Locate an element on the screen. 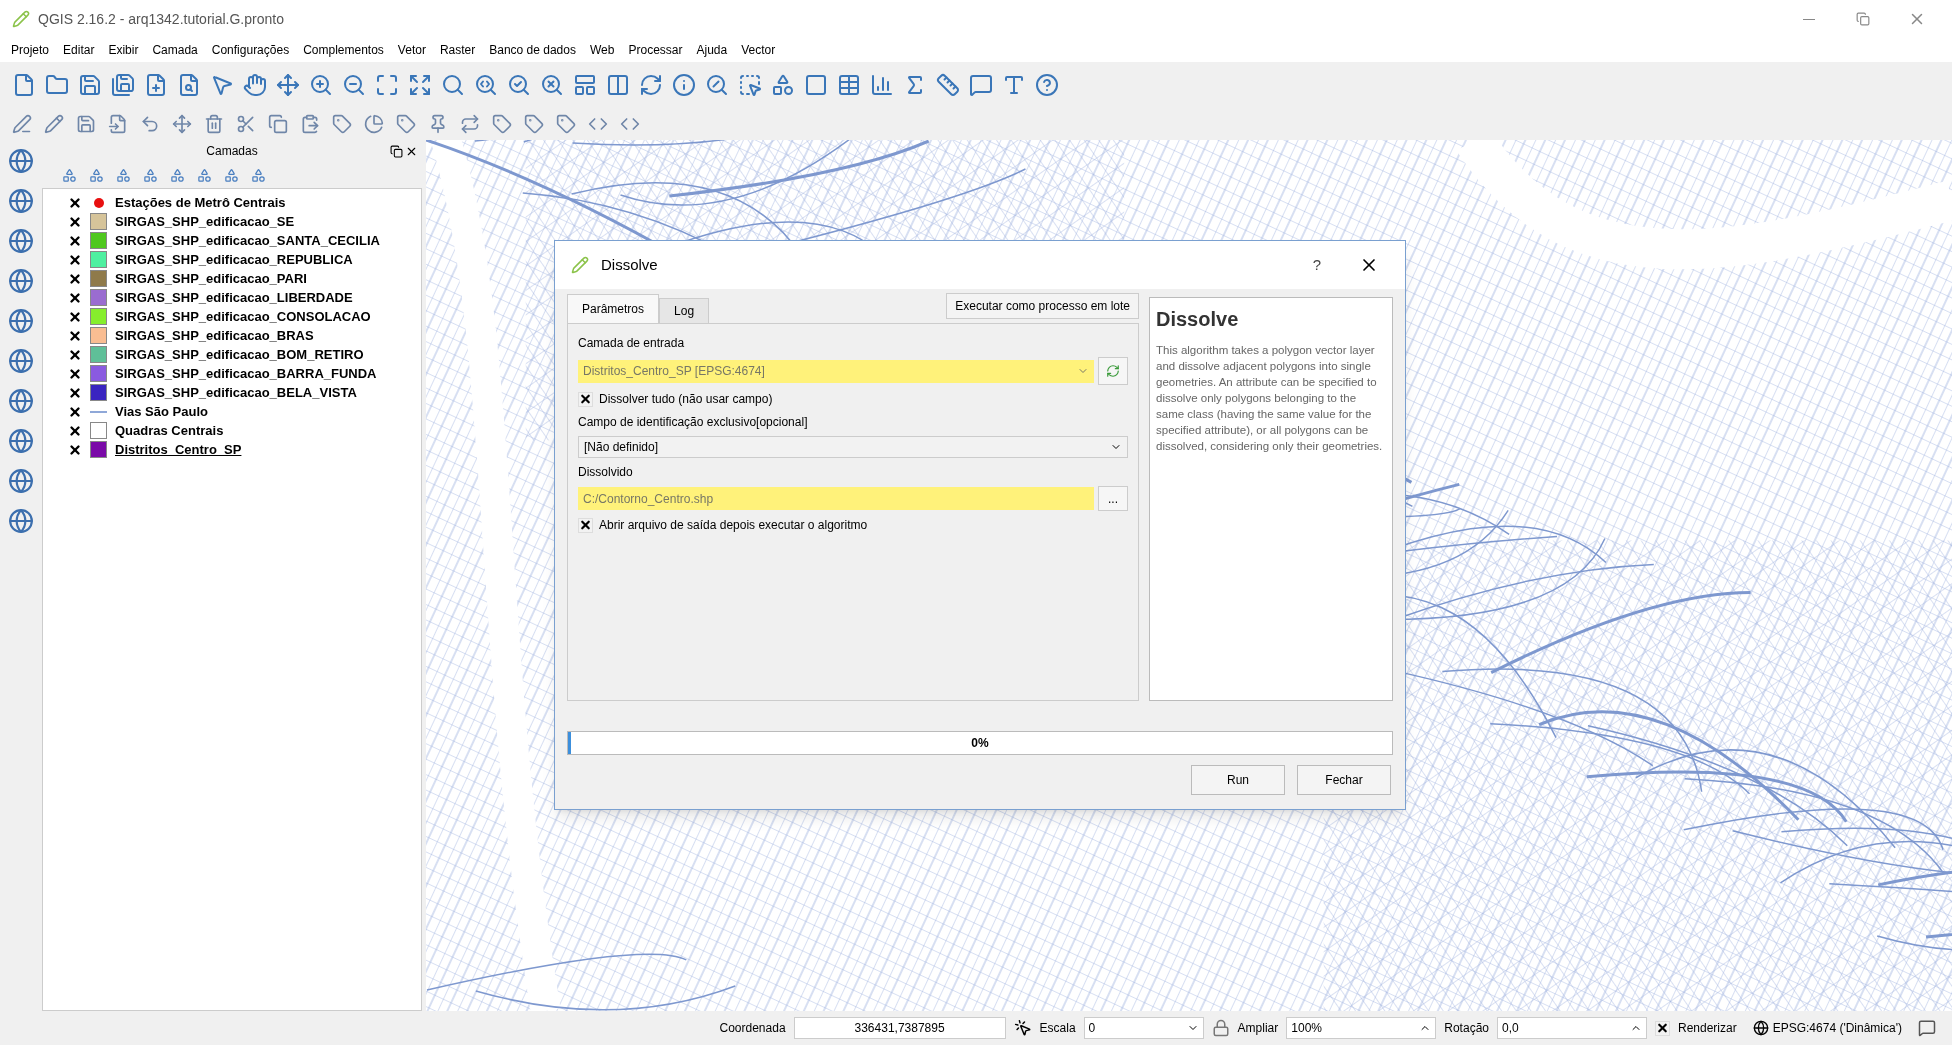 The width and height of the screenshot is (1952, 1045). tab: Parâmetros is located at coordinates (613, 308).